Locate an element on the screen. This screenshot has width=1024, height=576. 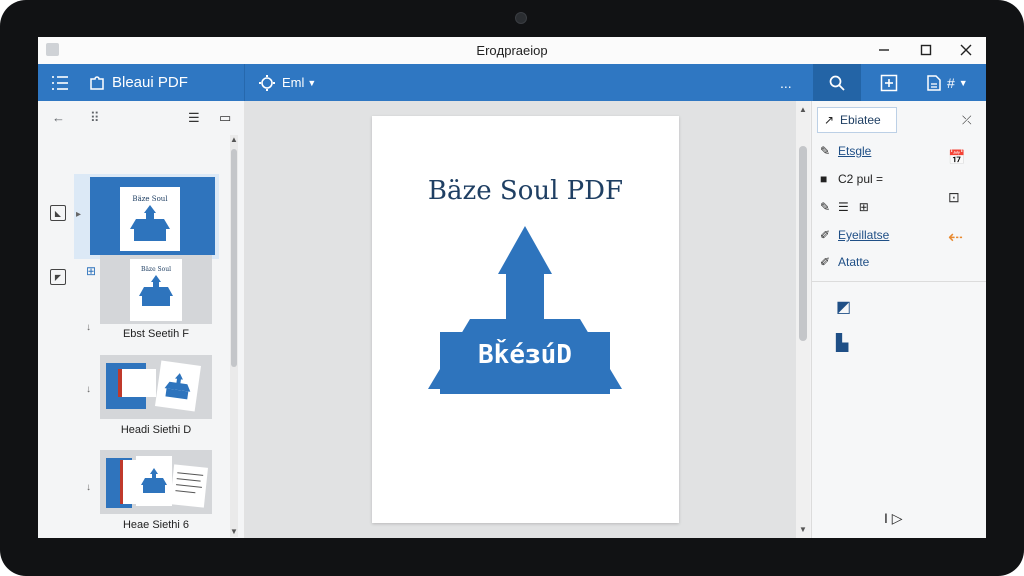
puzzle-icon is located at coordinates (97, 82).